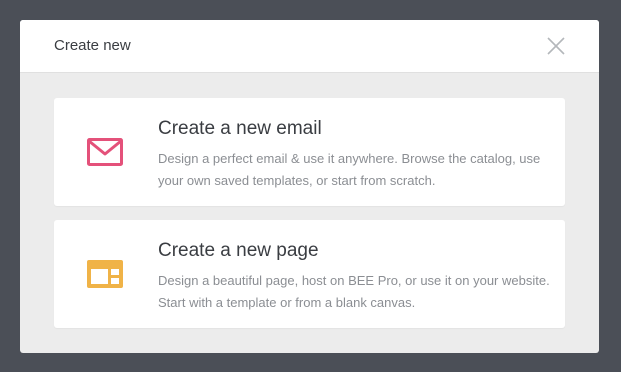 The image size is (621, 372). Describe the element at coordinates (240, 128) in the screenshot. I see `create-email-title: Create a new email` at that location.